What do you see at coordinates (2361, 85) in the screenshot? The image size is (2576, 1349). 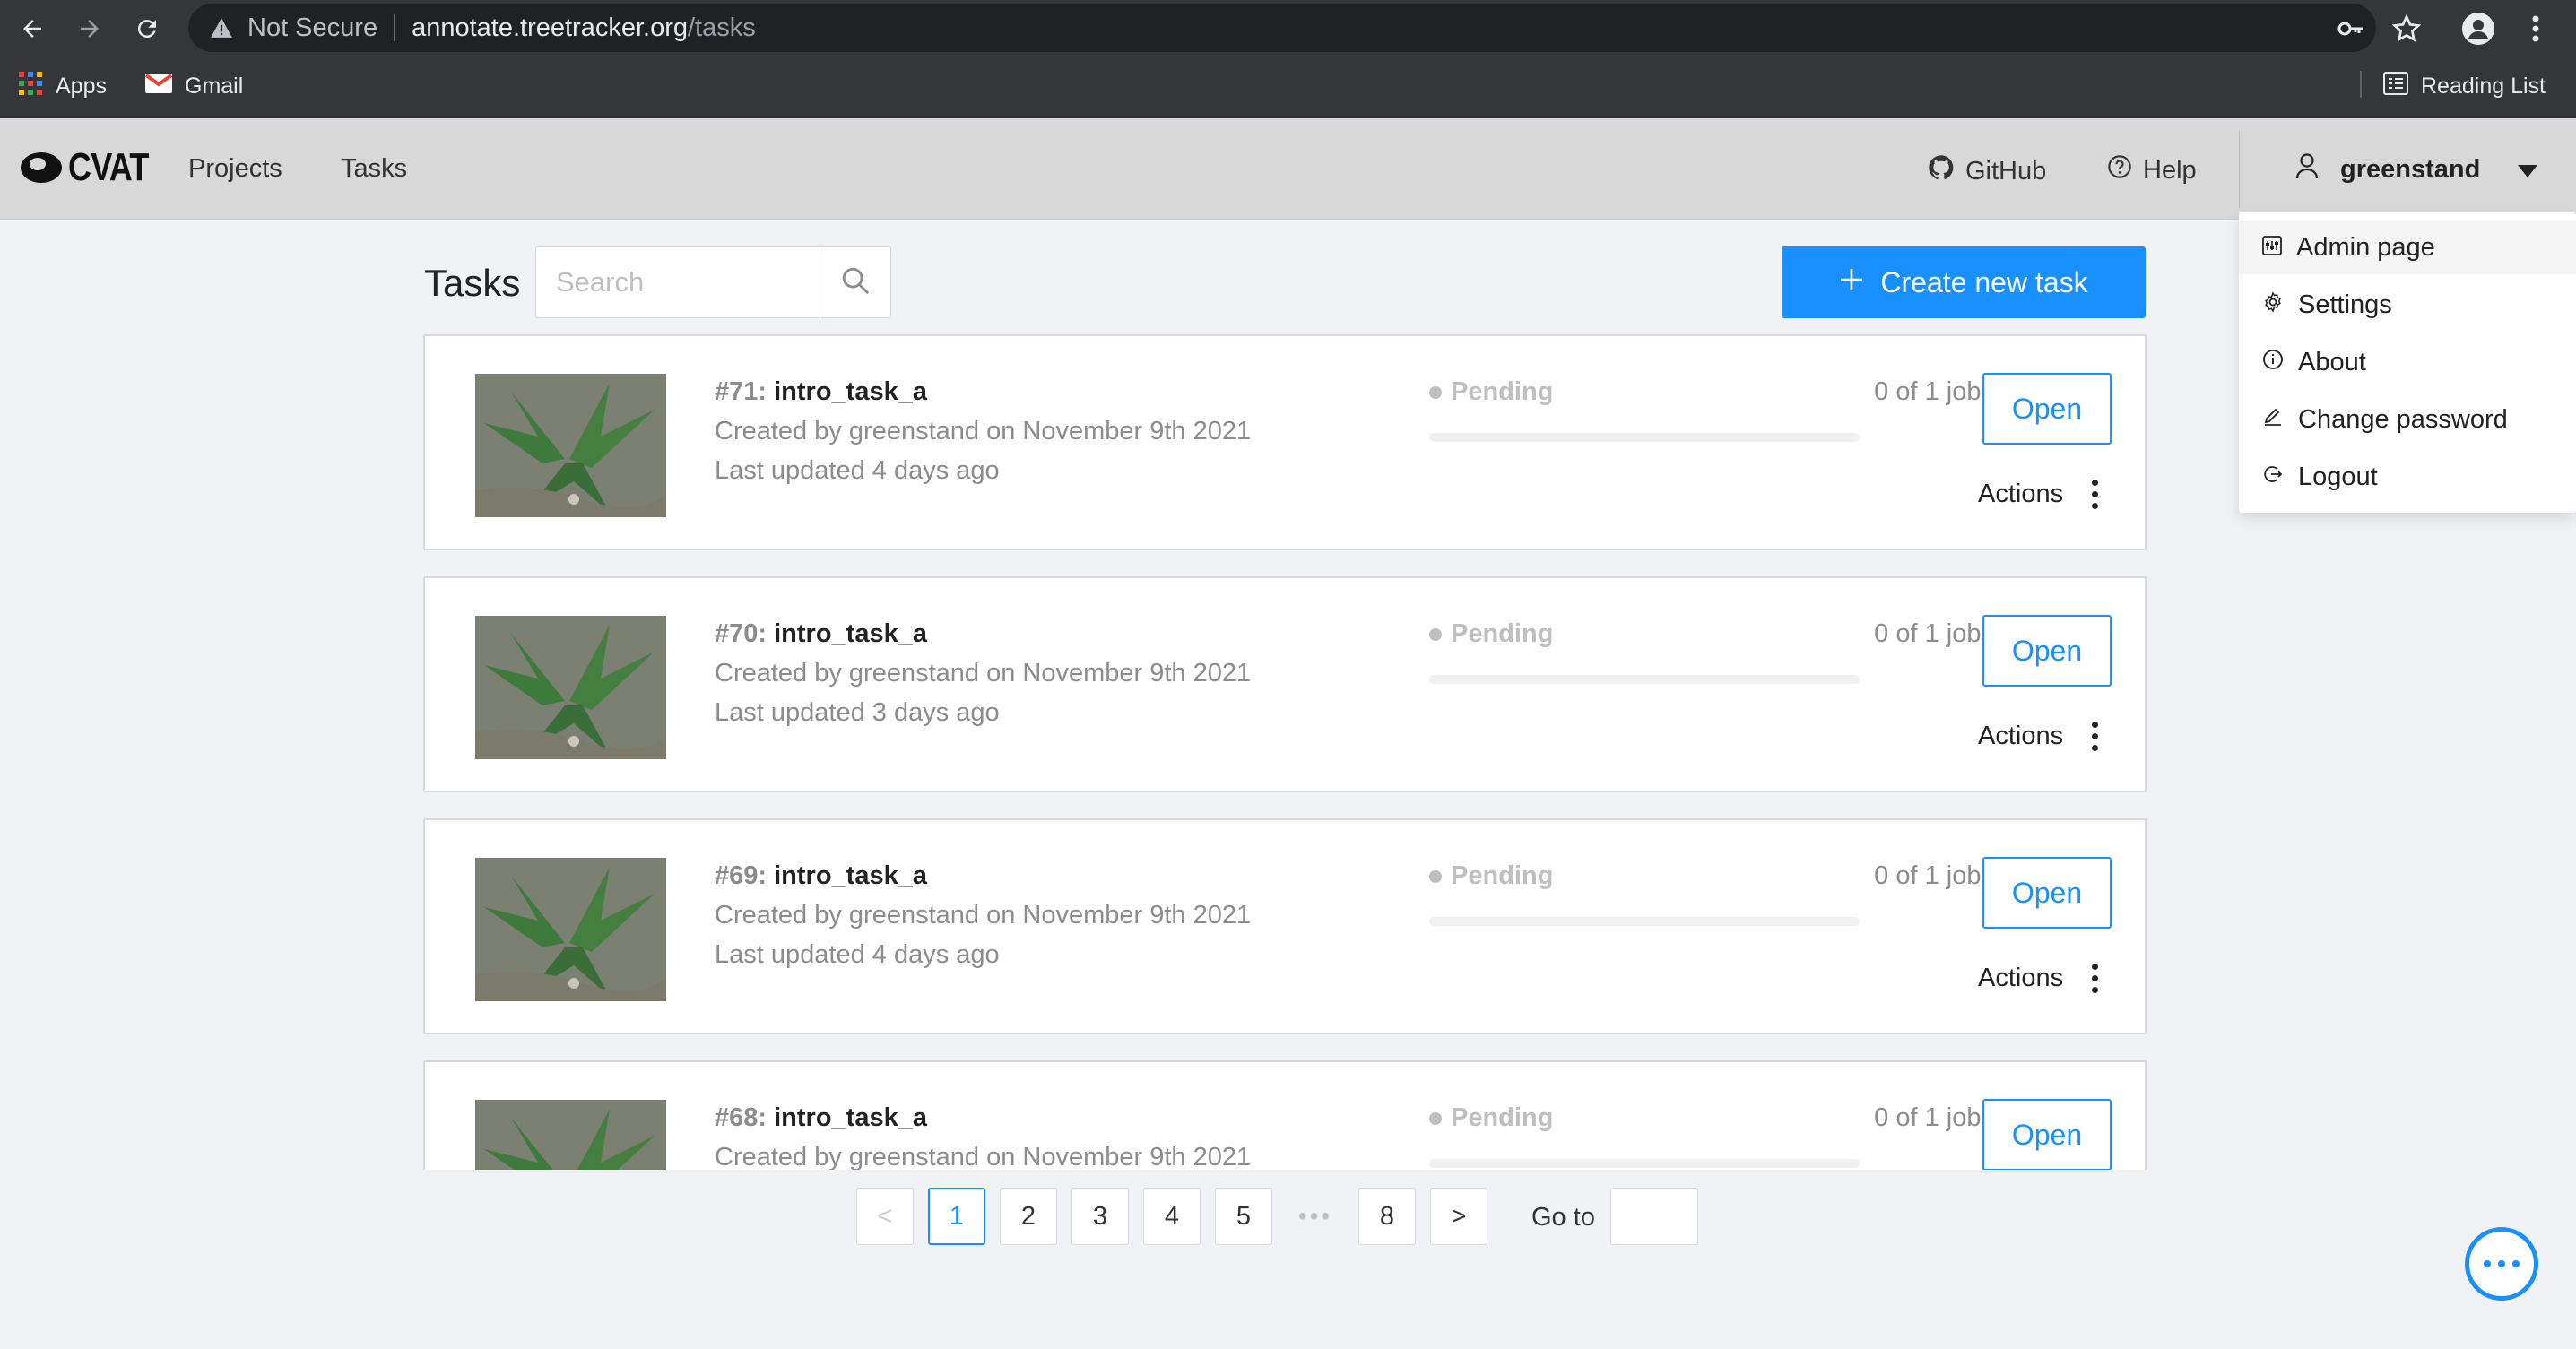 I see `bookmarks-divider` at bounding box center [2361, 85].